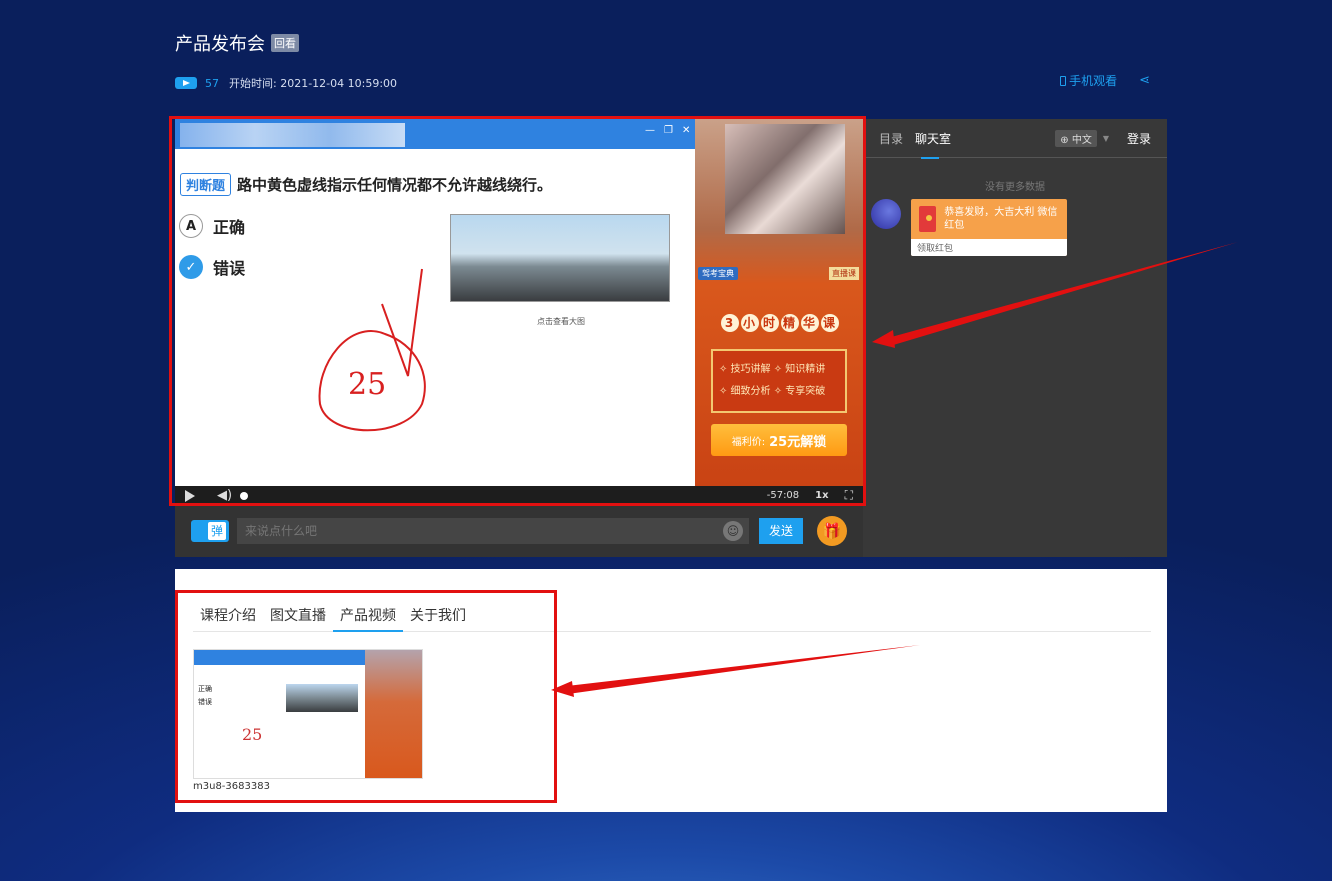  I want to click on annotation-arrowhead-video, so click(562, 689).